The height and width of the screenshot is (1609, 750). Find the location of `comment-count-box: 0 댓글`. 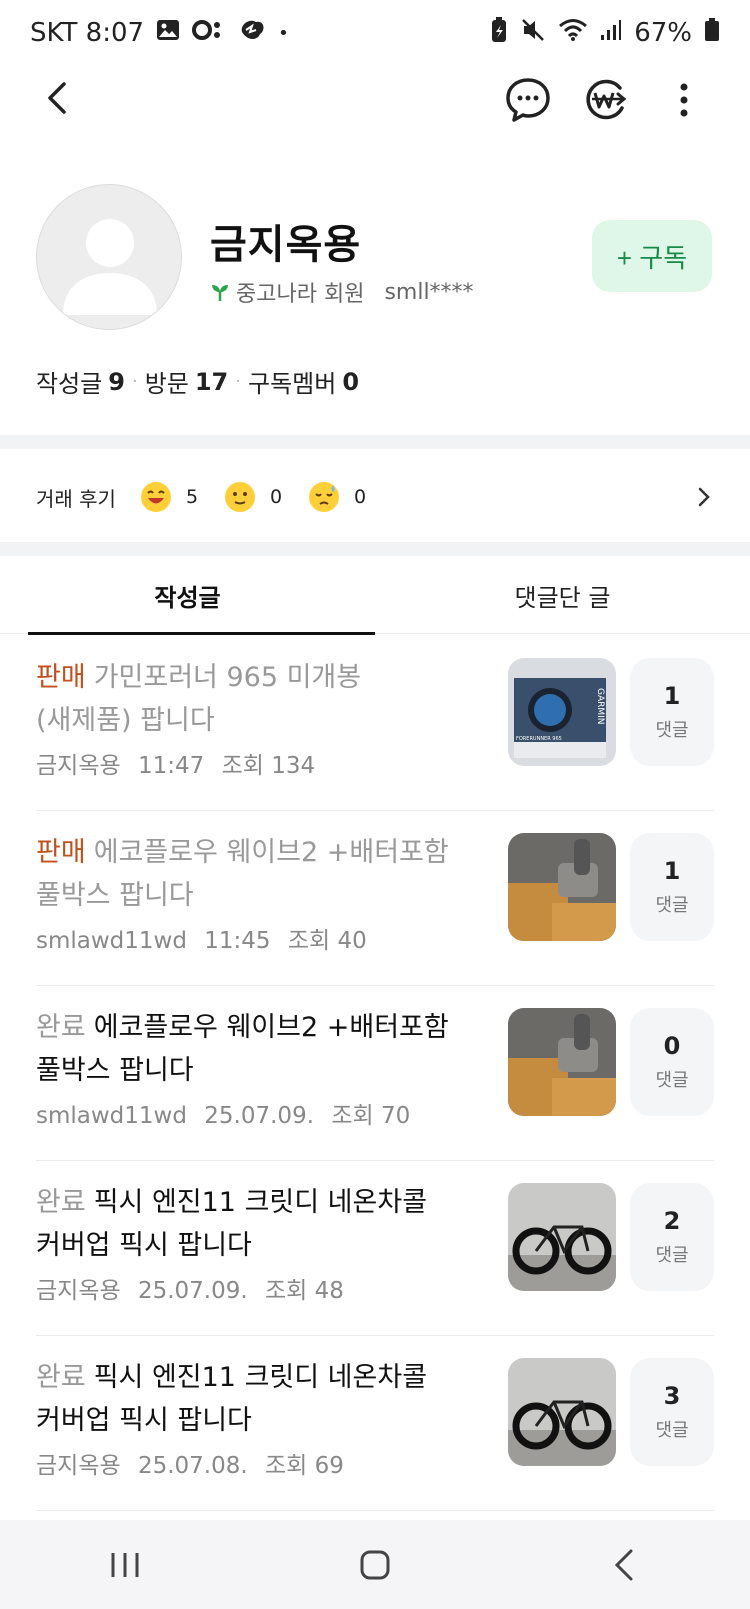

comment-count-box: 0 댓글 is located at coordinates (672, 1062).